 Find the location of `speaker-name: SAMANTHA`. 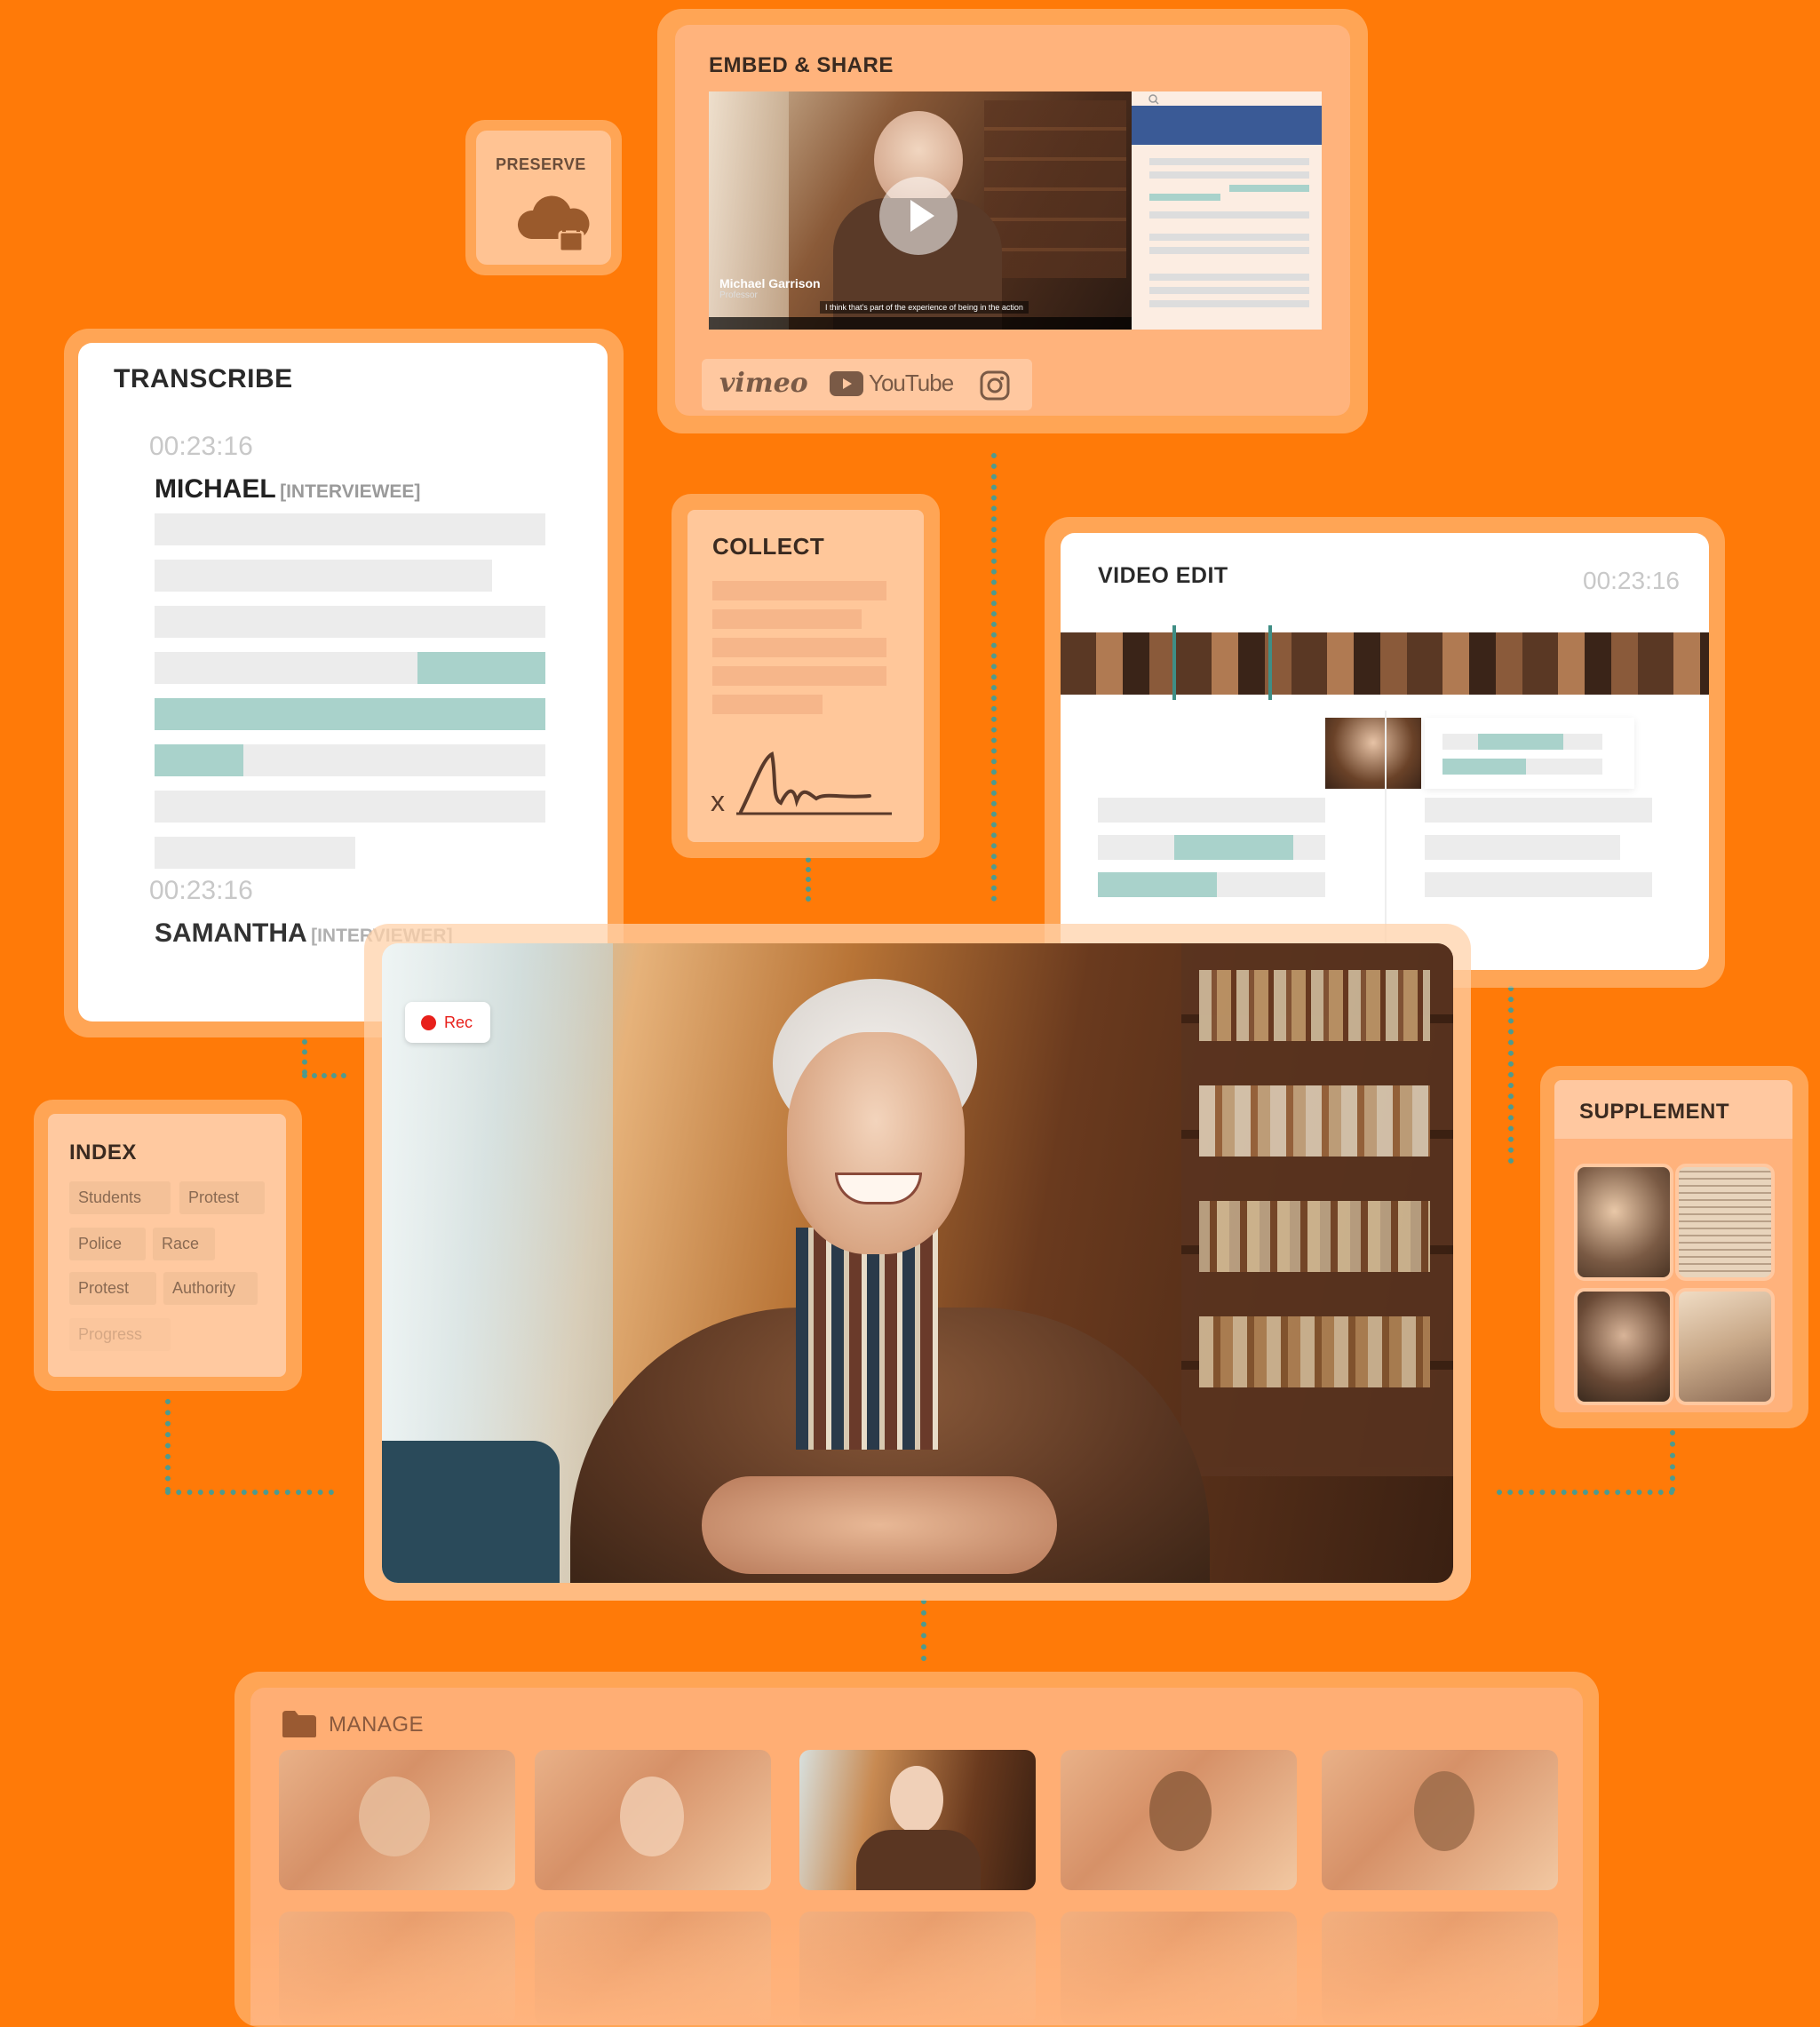

speaker-name: SAMANTHA is located at coordinates (231, 933).